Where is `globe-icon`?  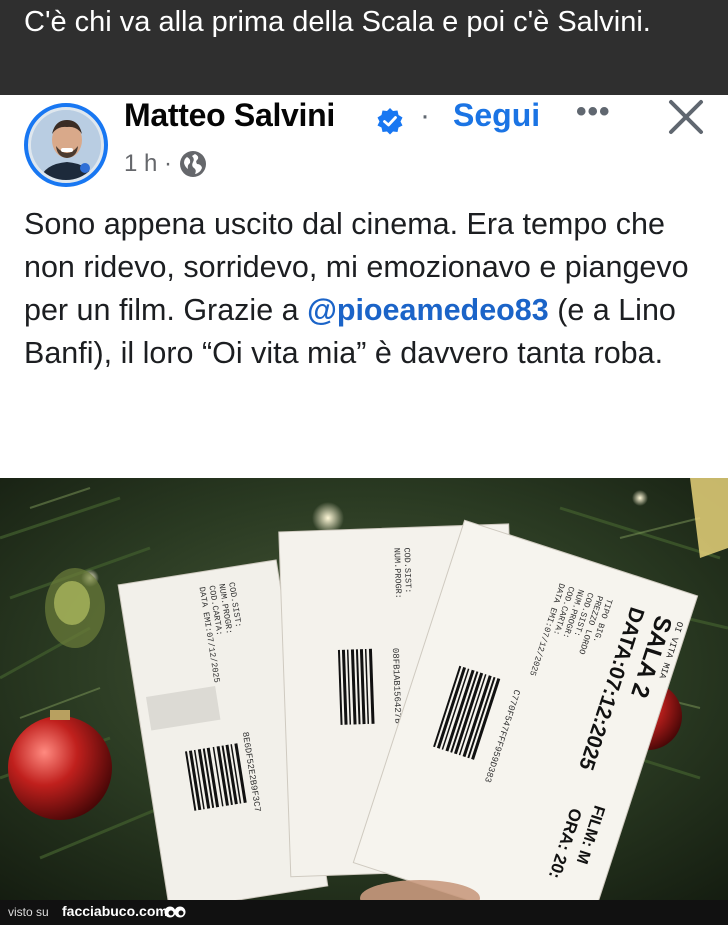 globe-icon is located at coordinates (193, 164).